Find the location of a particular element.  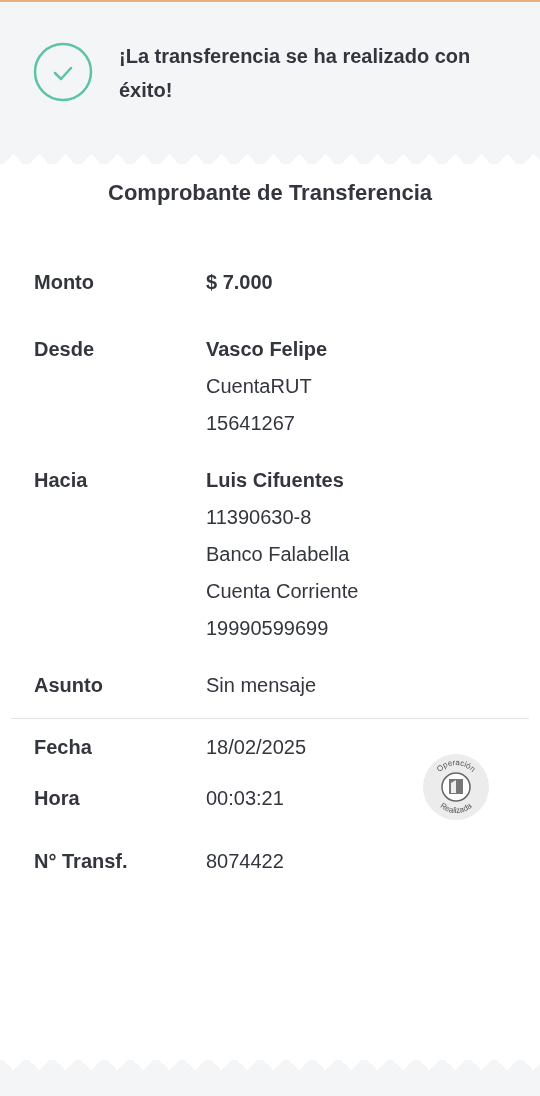

field-value: $ 7.000 is located at coordinates (239, 282).